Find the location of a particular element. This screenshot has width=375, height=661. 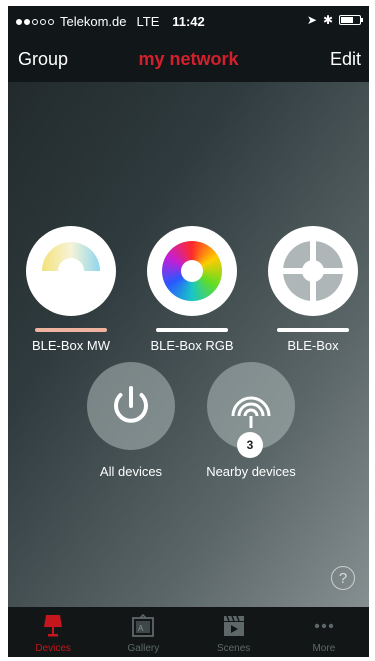

tab-label: Scenes is located at coordinates (233, 648).